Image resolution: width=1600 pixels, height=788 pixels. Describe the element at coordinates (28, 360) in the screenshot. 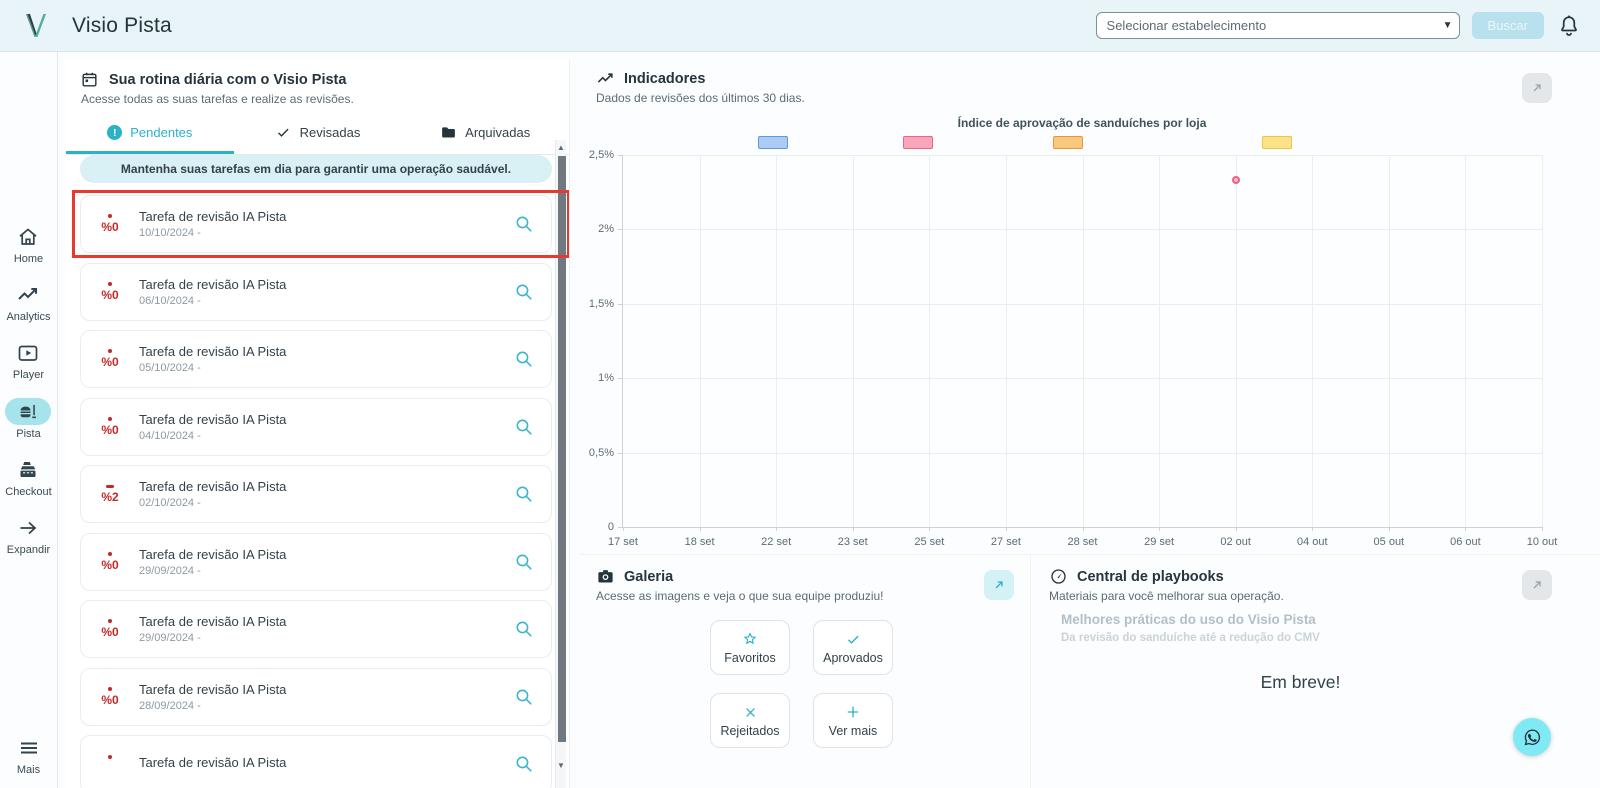

I see `sidebar-item-player: Player` at that location.